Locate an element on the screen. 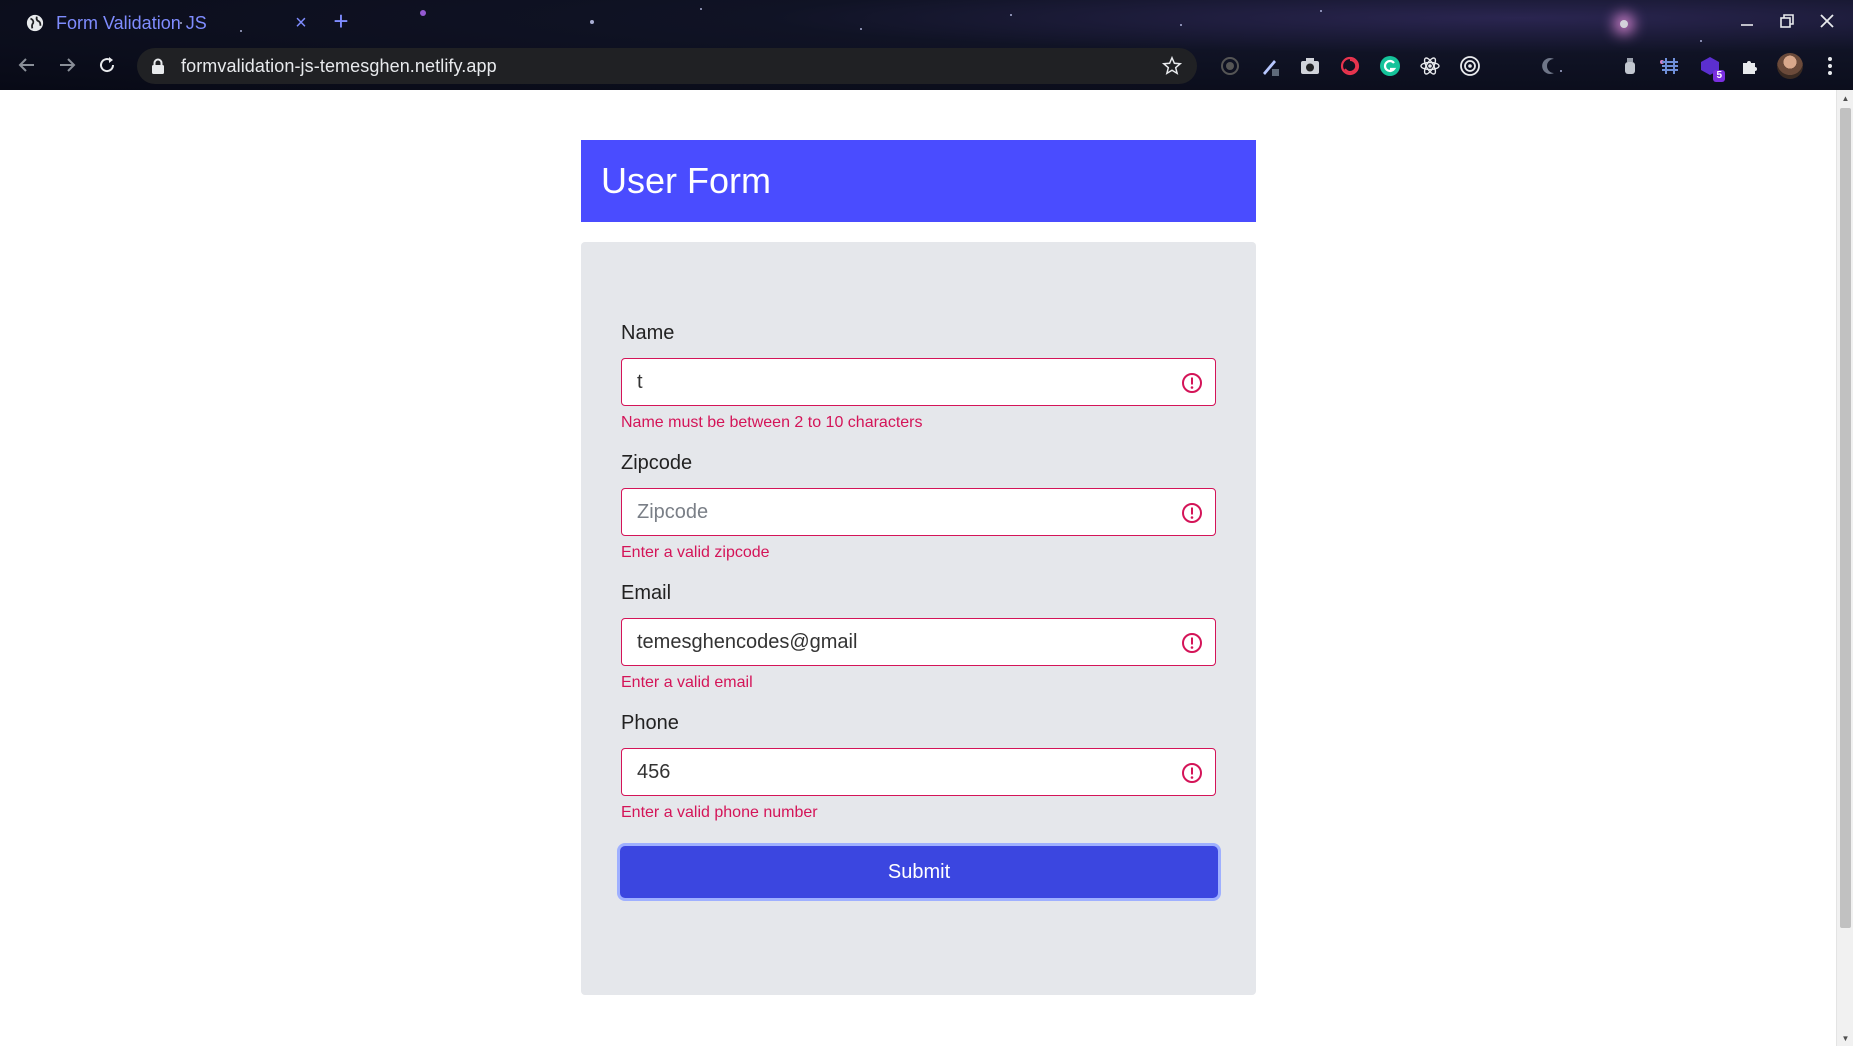 The height and width of the screenshot is (1046, 1853). name-input-wrapper is located at coordinates (918, 382).